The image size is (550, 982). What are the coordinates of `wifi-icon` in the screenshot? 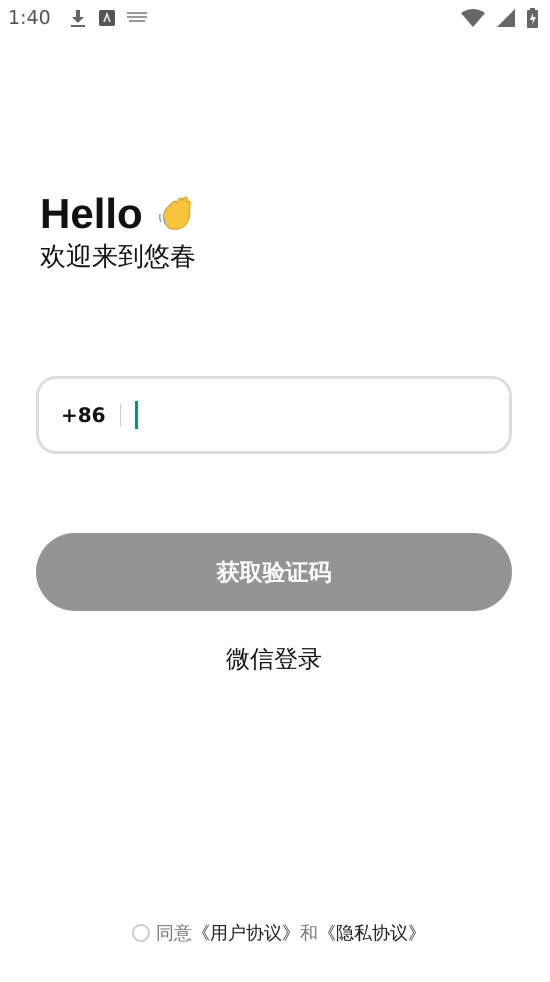 It's located at (473, 18).